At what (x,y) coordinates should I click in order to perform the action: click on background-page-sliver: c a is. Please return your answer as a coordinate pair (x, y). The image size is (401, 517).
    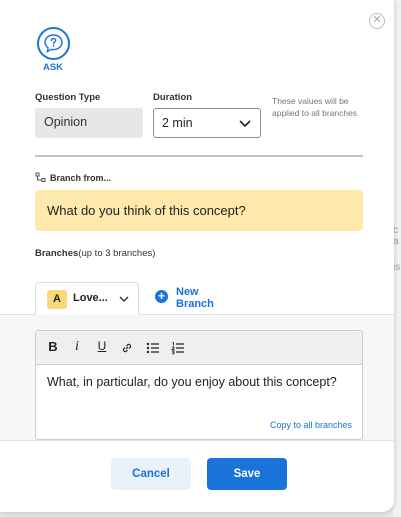
    Looking at the image, I should click on (397, 258).